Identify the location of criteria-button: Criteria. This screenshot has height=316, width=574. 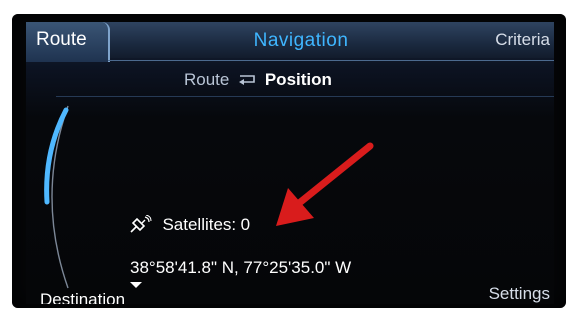
(522, 40).